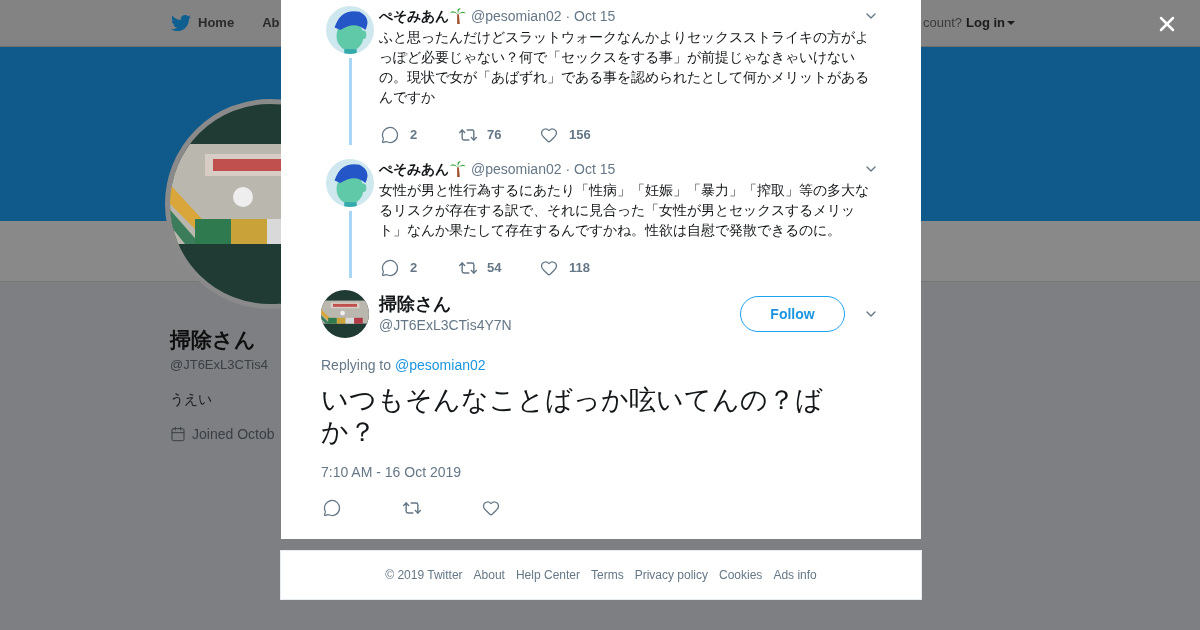 This screenshot has height=630, width=1200. Describe the element at coordinates (233, 434) in the screenshot. I see `joined-date: Joined Octob` at that location.